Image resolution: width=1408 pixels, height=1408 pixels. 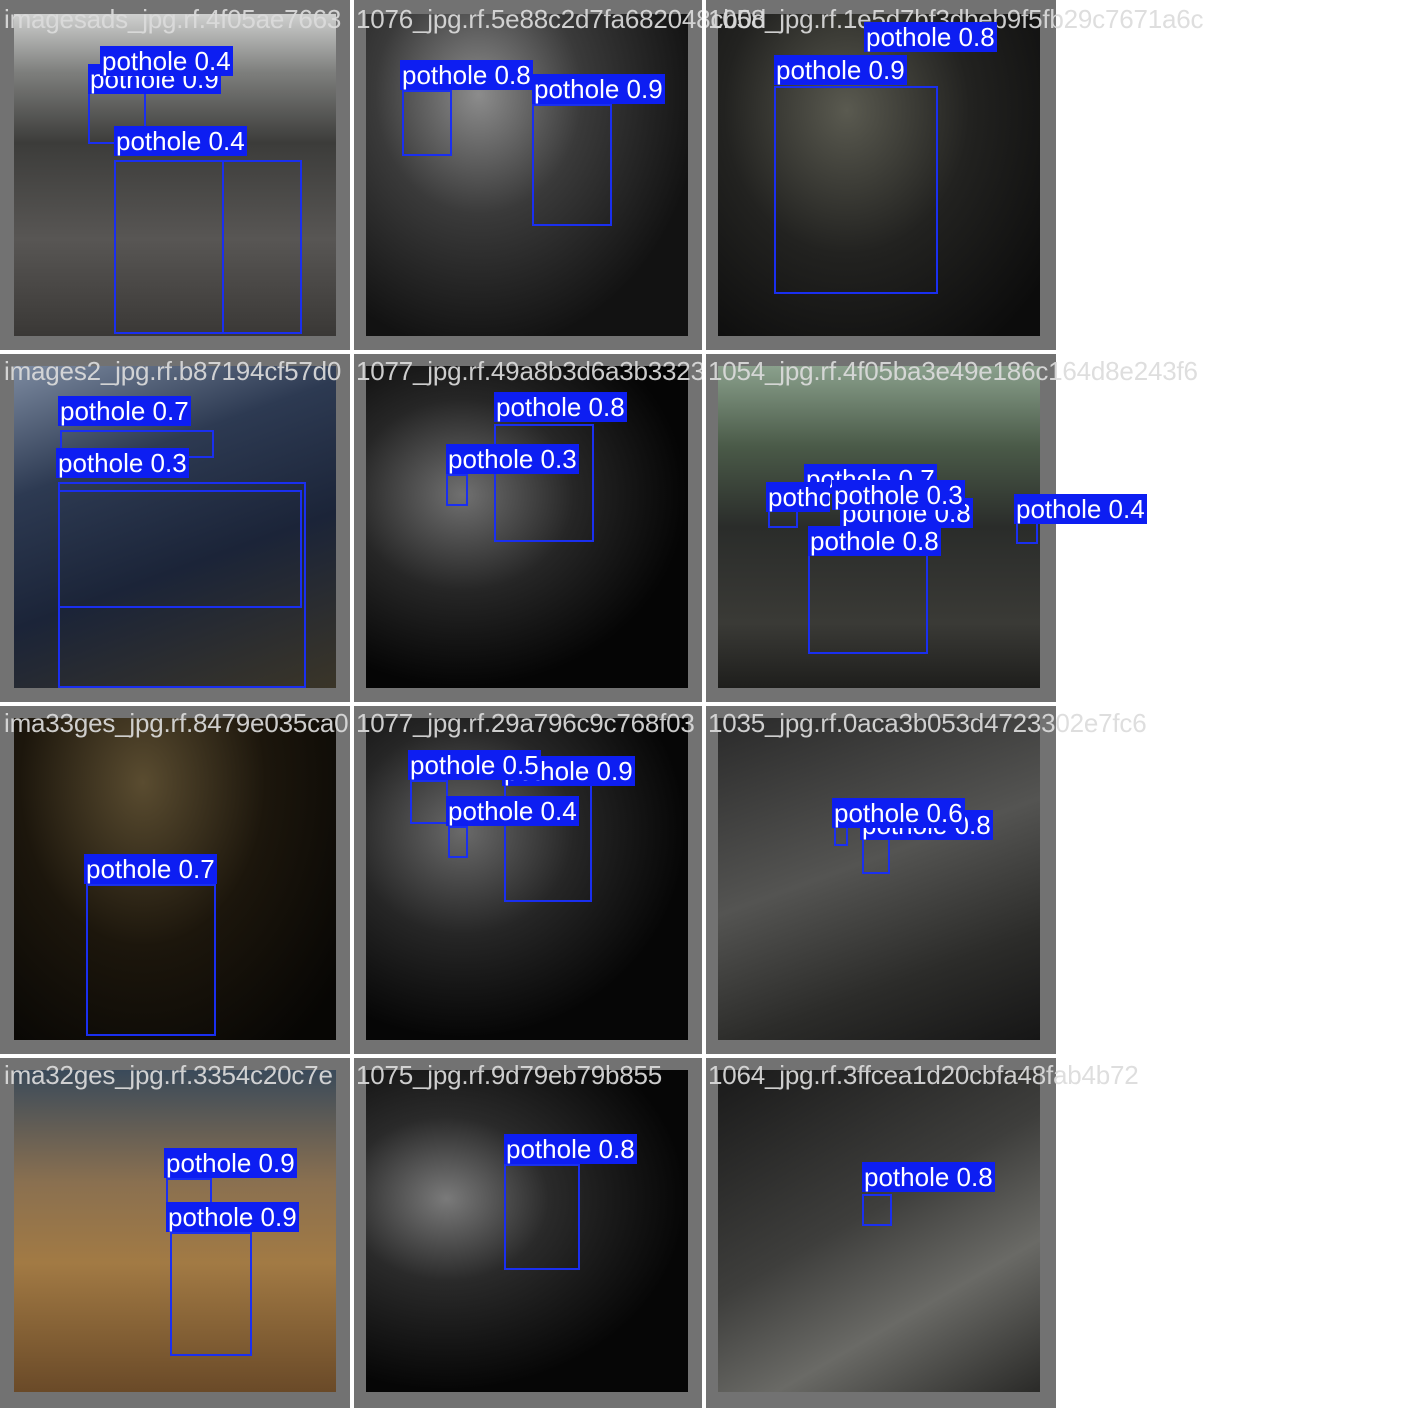 I want to click on bbox-label: pothole 0.5, so click(x=474, y=765).